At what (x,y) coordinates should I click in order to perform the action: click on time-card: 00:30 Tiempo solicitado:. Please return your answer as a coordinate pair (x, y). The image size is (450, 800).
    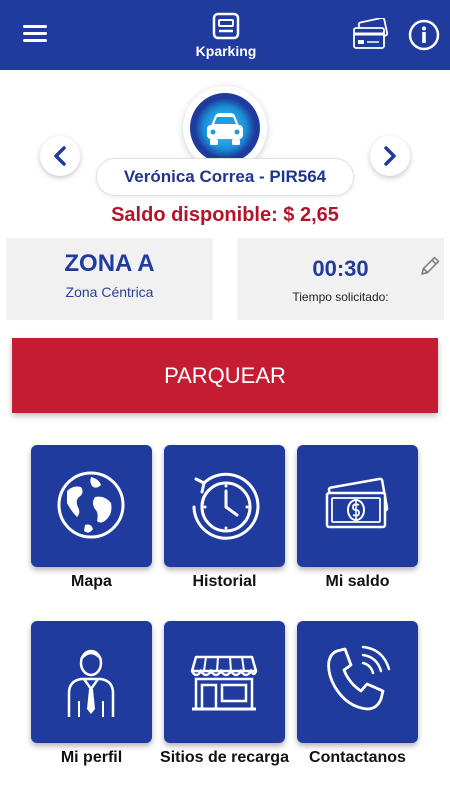
    Looking at the image, I should click on (340, 279).